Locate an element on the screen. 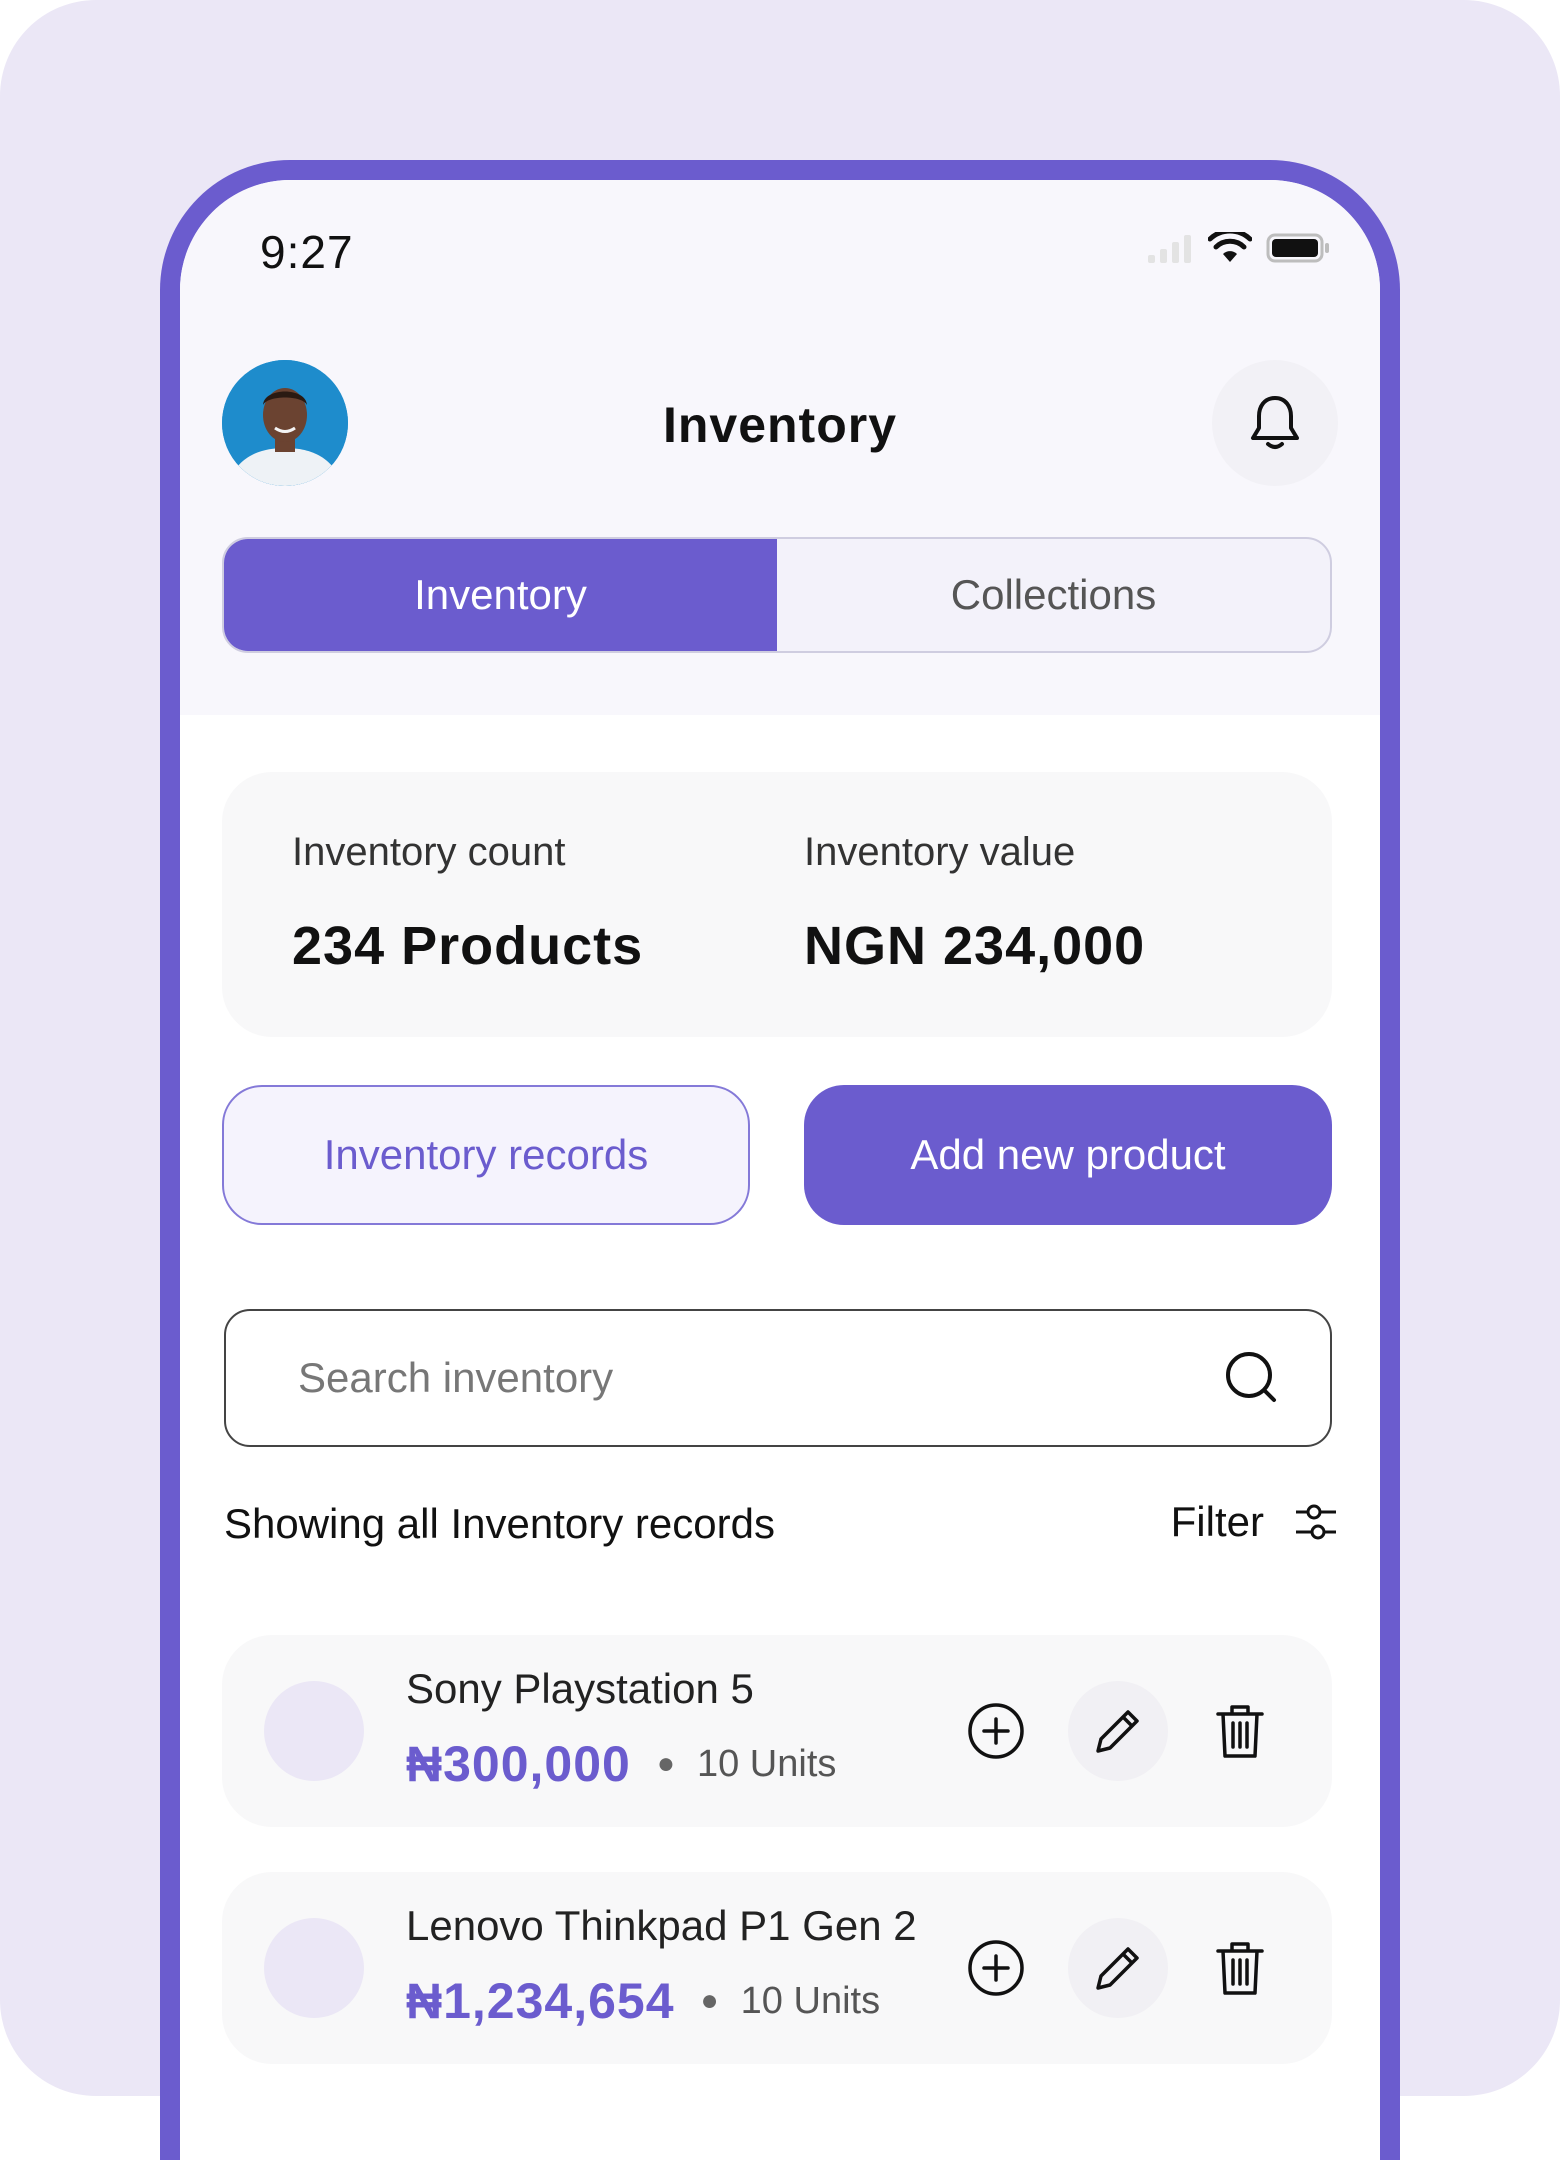 The image size is (1560, 2160). add-new-product-button: Add new product is located at coordinates (1068, 1155).